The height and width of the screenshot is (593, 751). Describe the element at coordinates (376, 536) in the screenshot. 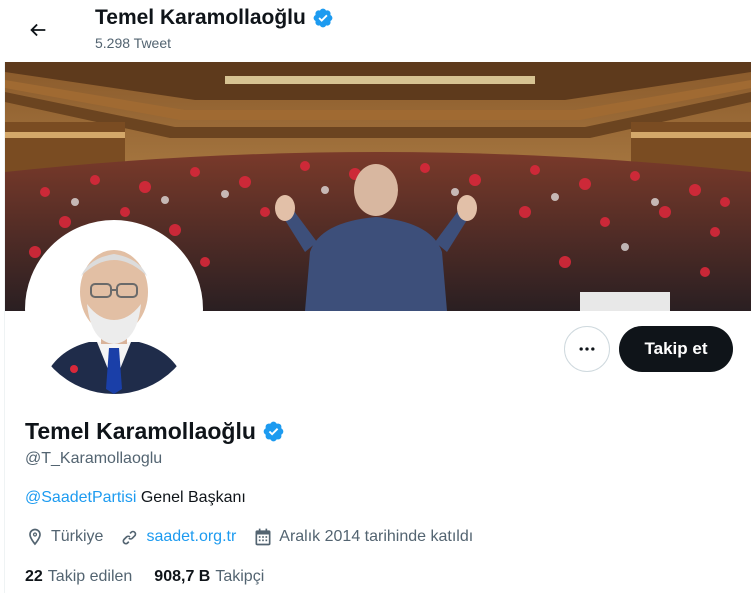

I see `joined-text: Aralık 2014 tarihinde katıldı` at that location.